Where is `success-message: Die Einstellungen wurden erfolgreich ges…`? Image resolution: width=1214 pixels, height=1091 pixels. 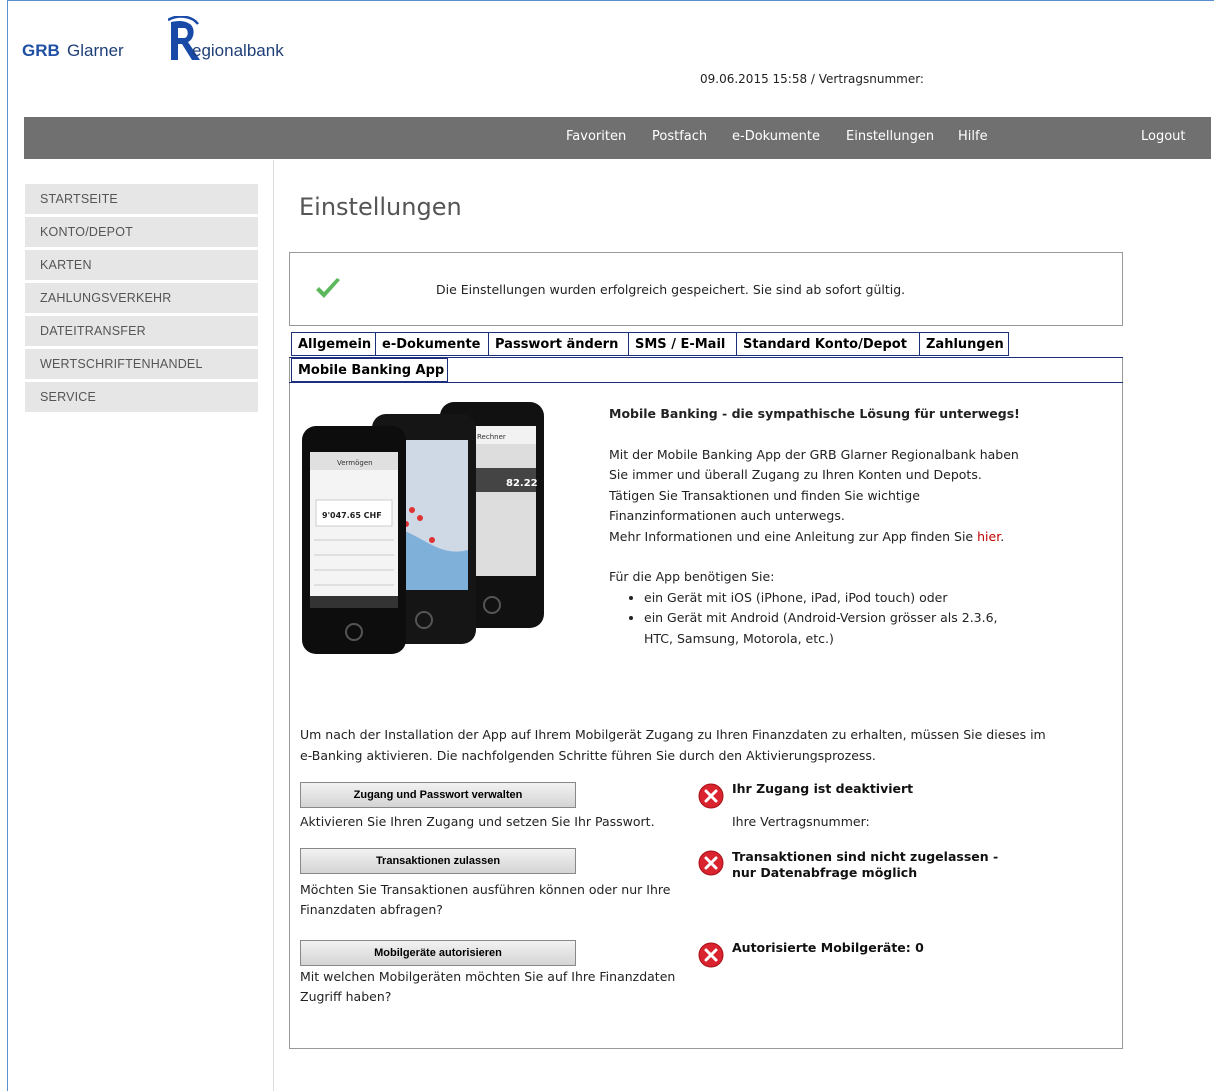
success-message: Die Einstellungen wurden erfolgreich ges… is located at coordinates (671, 289).